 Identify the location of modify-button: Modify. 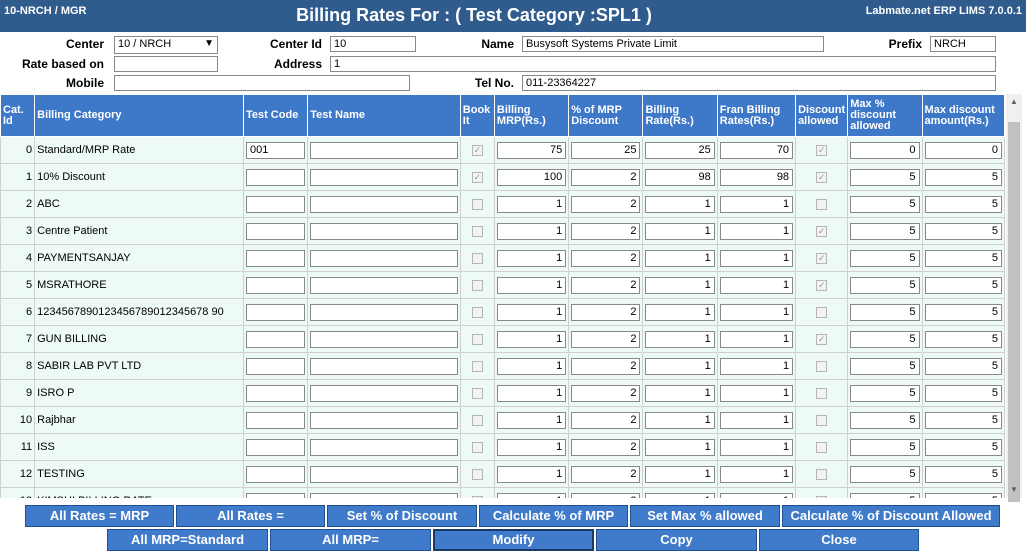
(513, 540).